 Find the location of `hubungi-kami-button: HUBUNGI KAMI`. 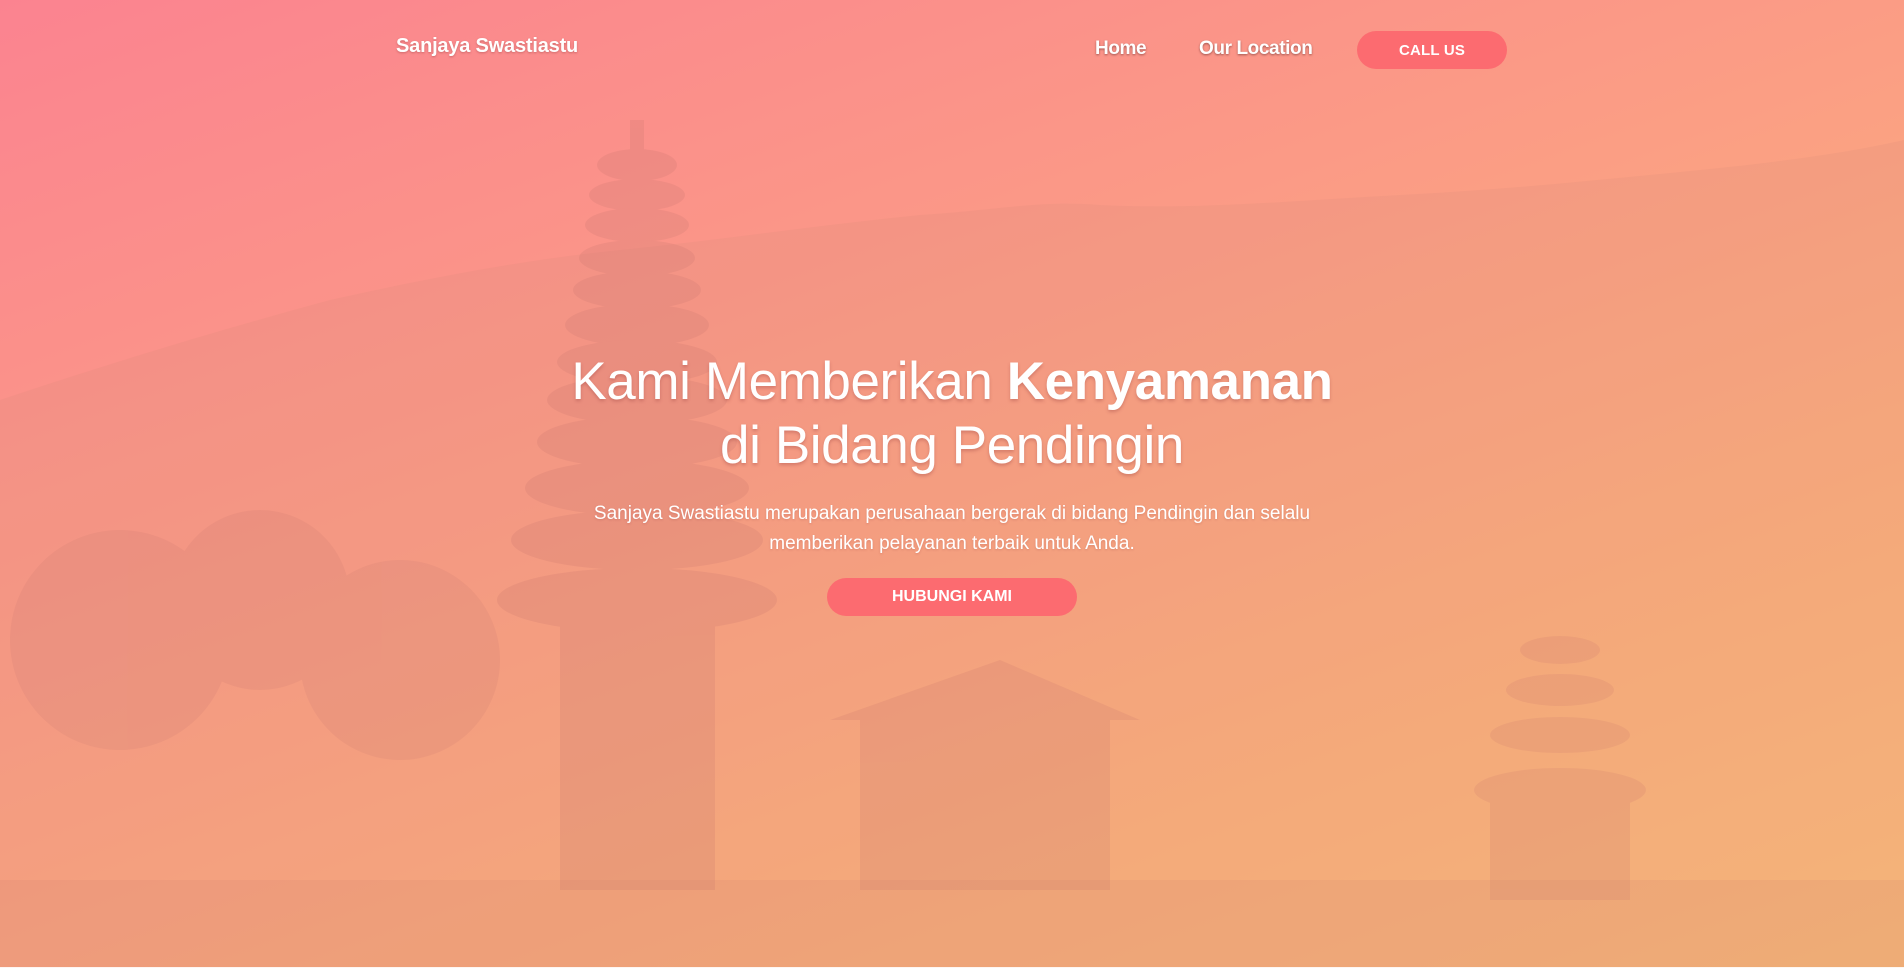

hubungi-kami-button: HUBUNGI KAMI is located at coordinates (952, 597).